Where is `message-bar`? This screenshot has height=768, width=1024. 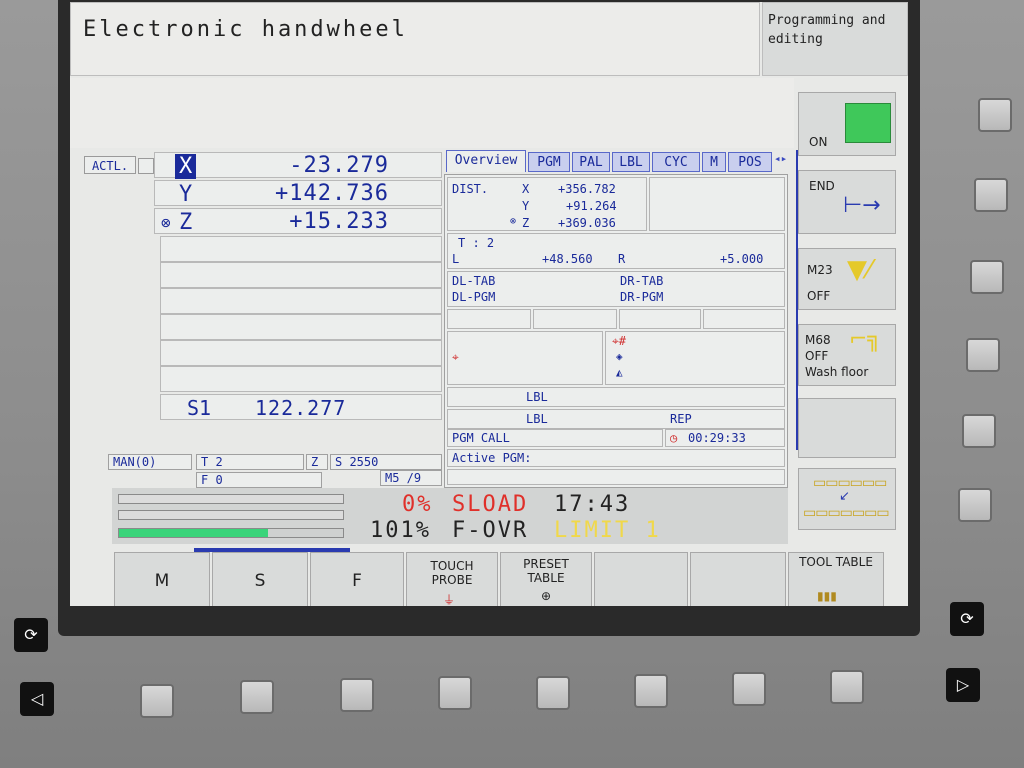 message-bar is located at coordinates (432, 113).